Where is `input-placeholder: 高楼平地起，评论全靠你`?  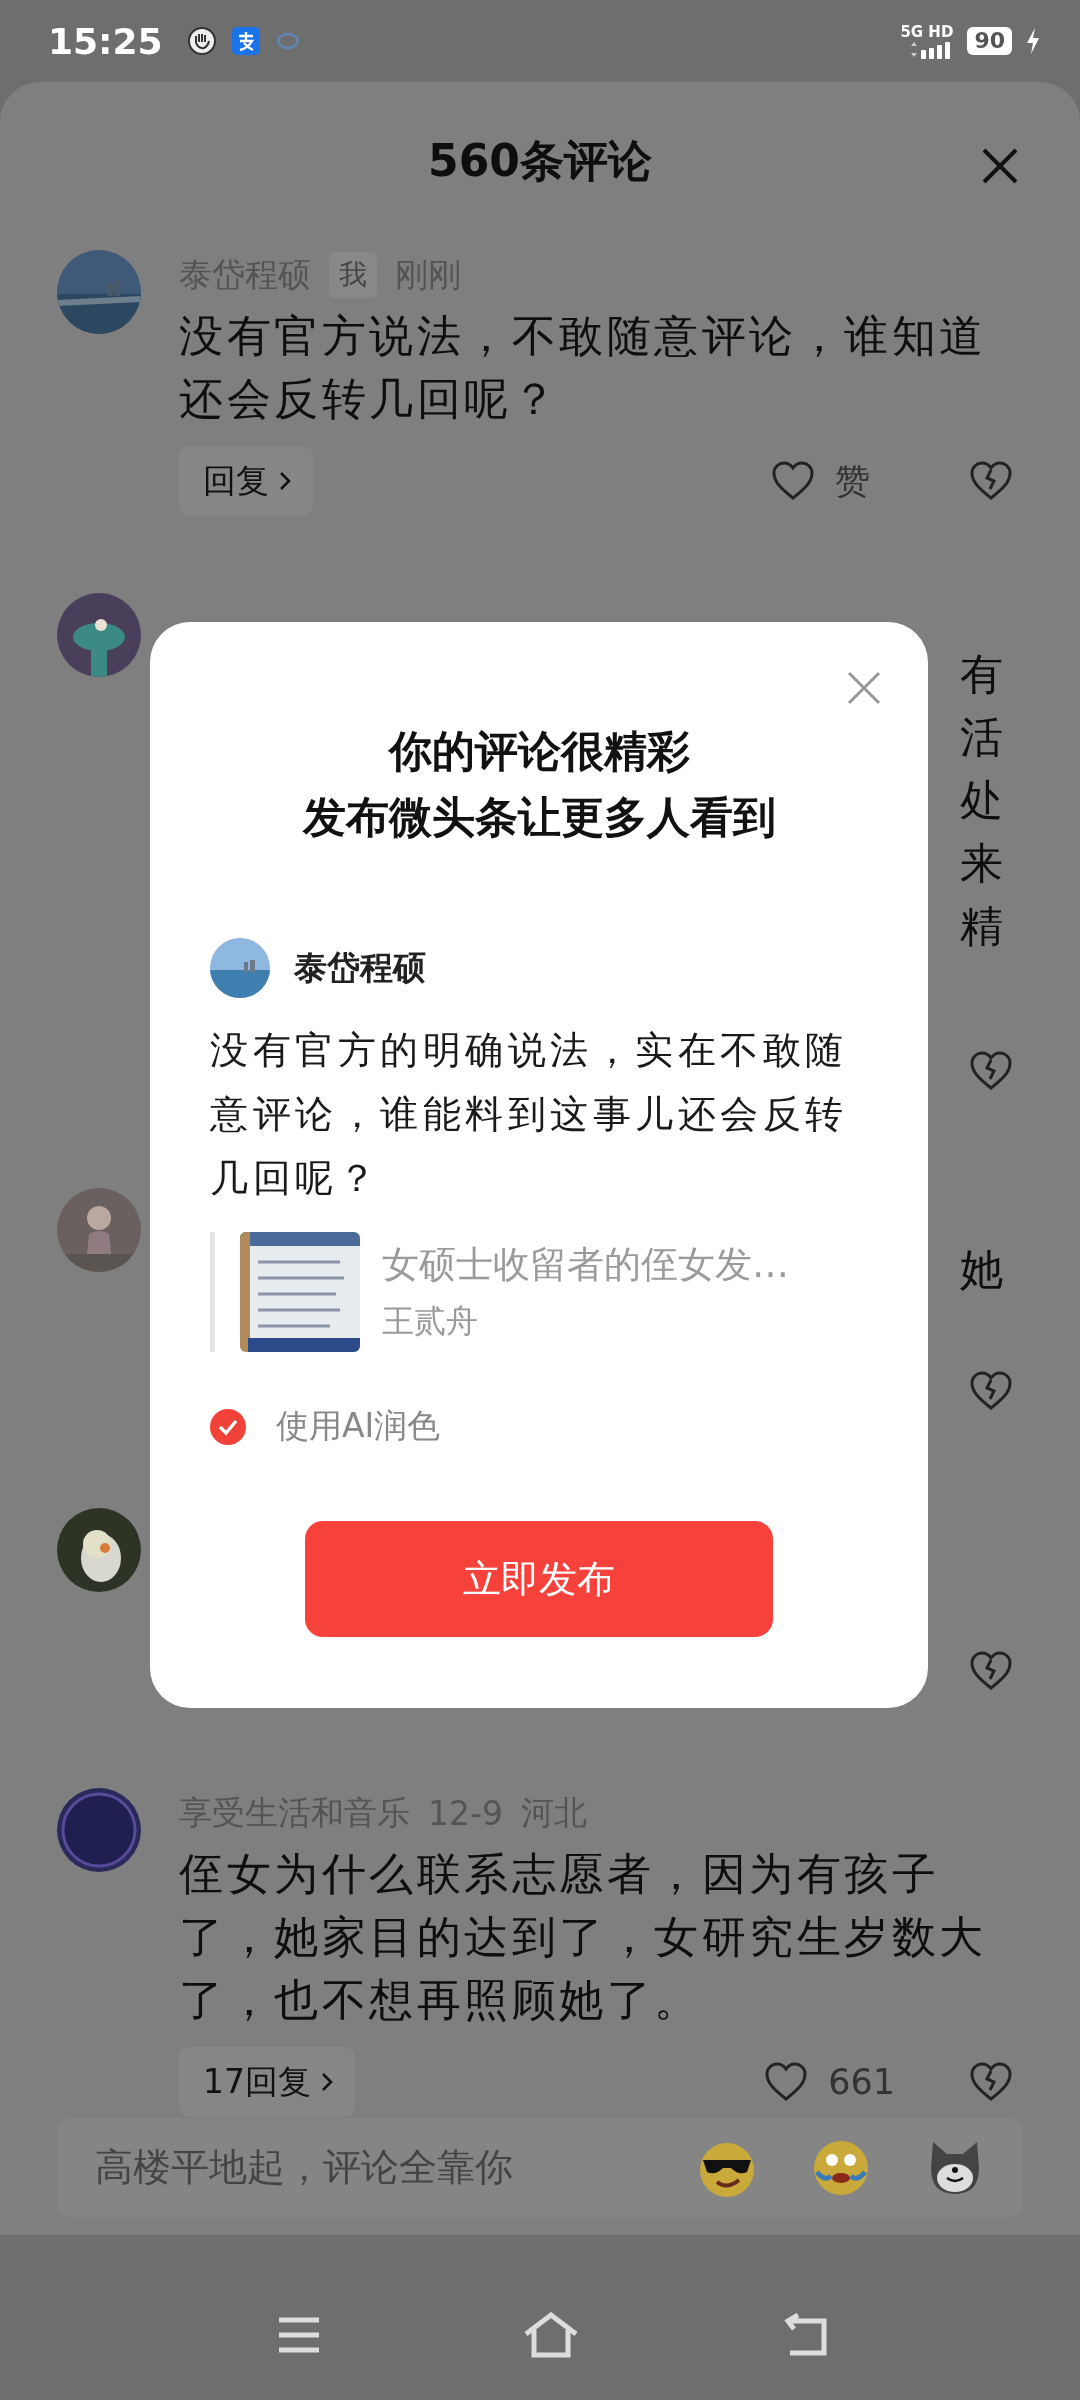 input-placeholder: 高楼平地起，评论全靠你 is located at coordinates (304, 2168).